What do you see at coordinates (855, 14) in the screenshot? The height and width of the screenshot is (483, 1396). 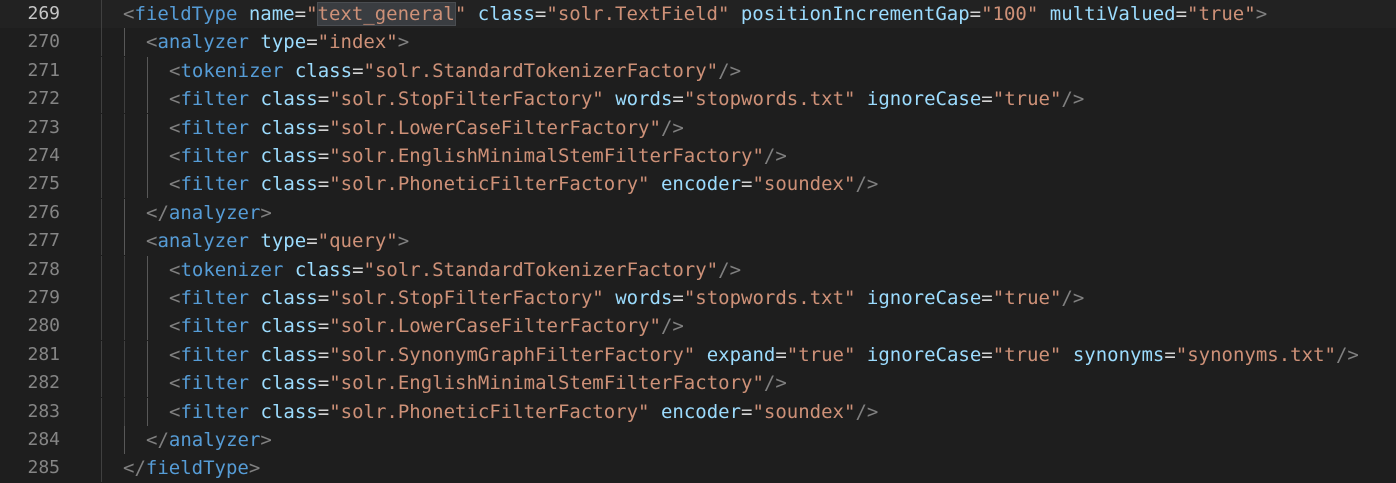 I see `code-token: positionIncrementGap` at bounding box center [855, 14].